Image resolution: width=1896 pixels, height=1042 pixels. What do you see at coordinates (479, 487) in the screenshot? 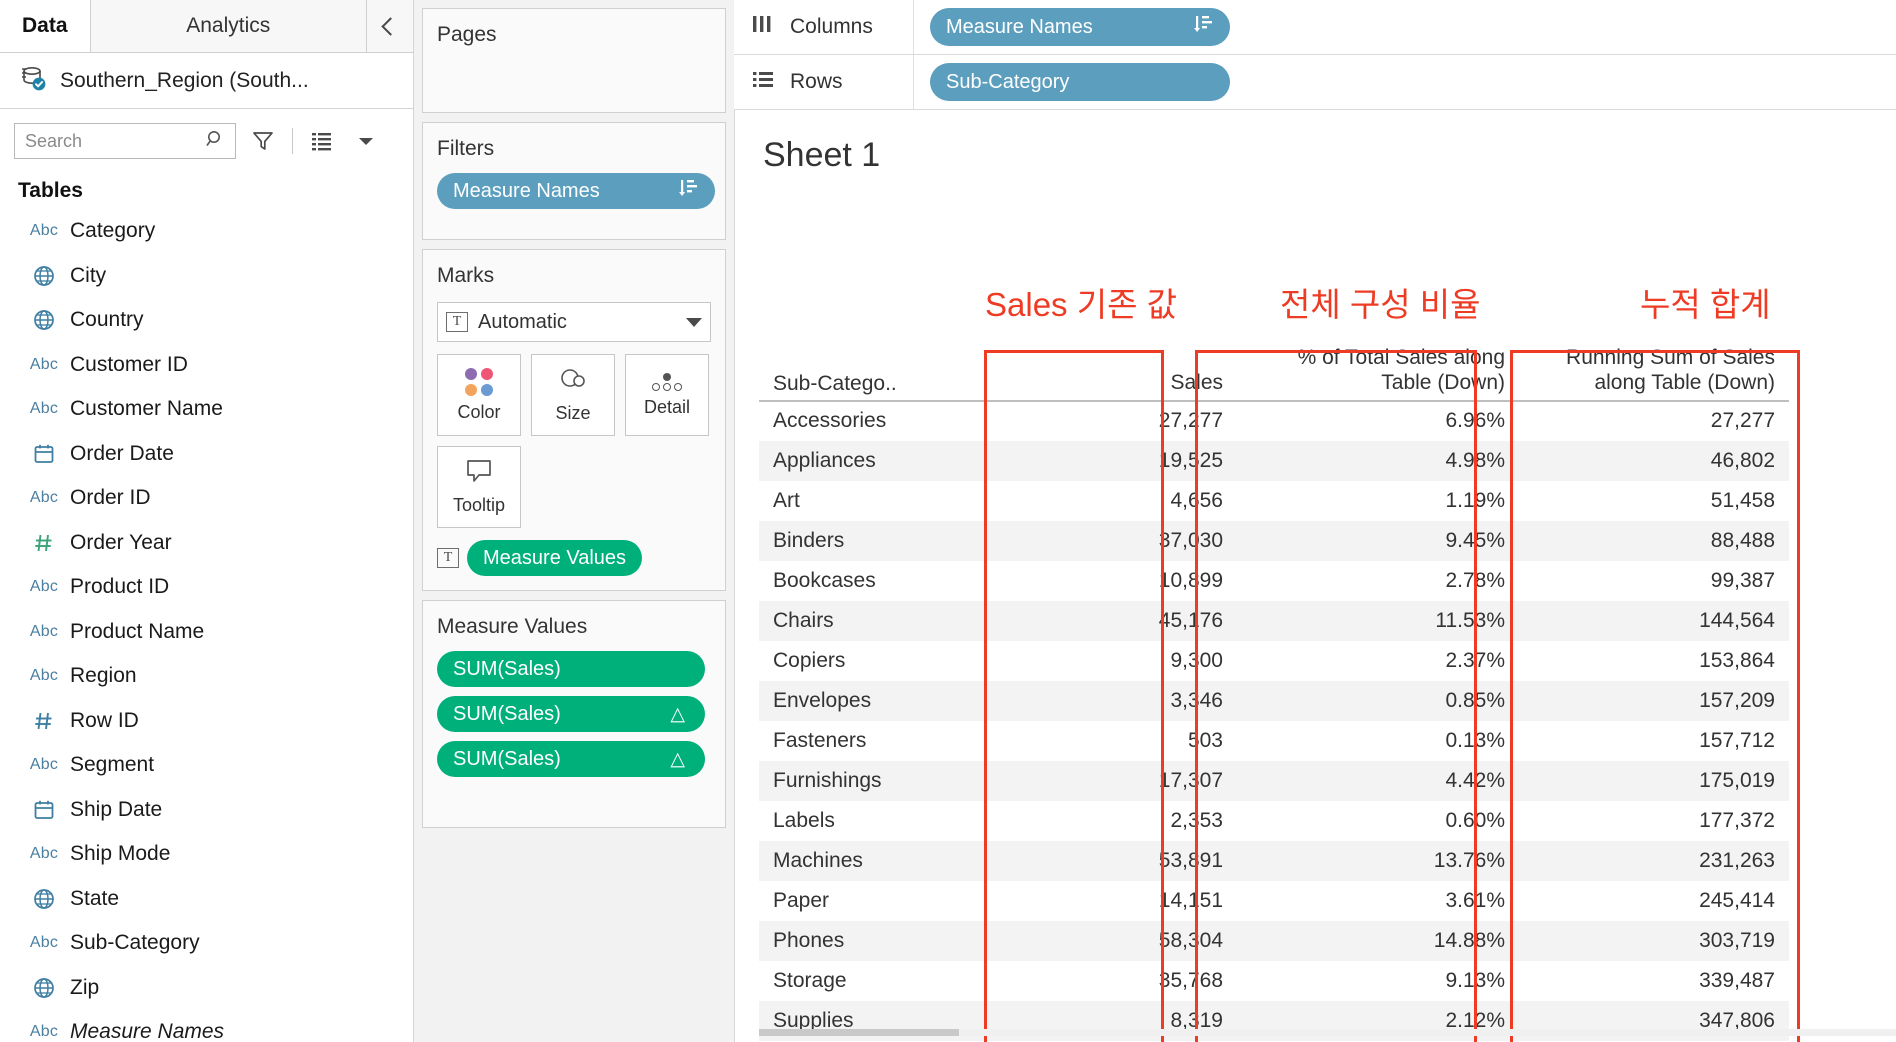
I see `tooltip-button: Tooltip` at bounding box center [479, 487].